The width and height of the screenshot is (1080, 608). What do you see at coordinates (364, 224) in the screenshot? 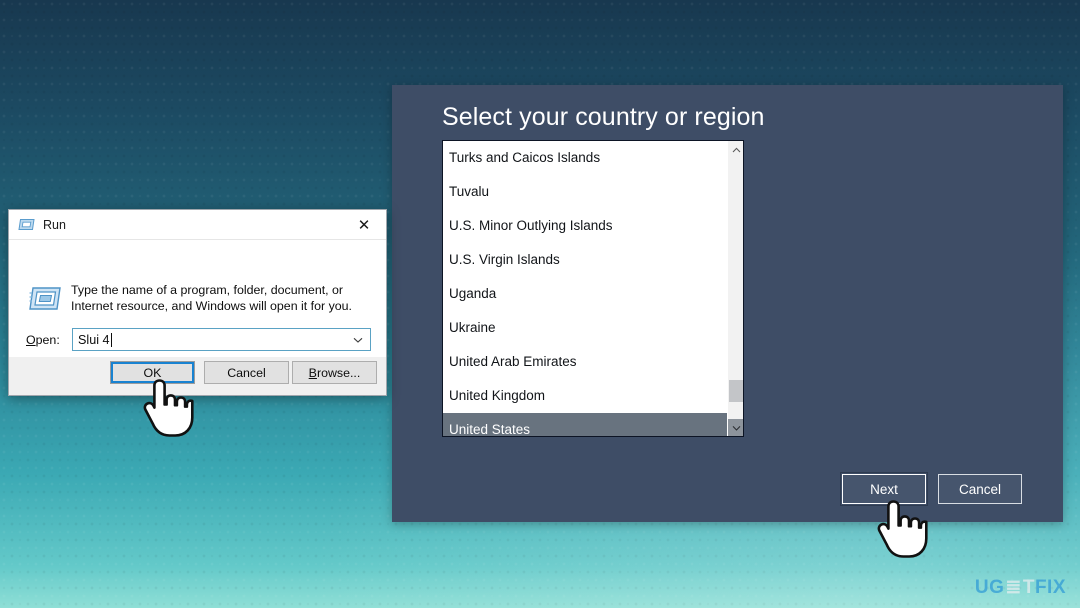
I see `close-icon: ✕` at bounding box center [364, 224].